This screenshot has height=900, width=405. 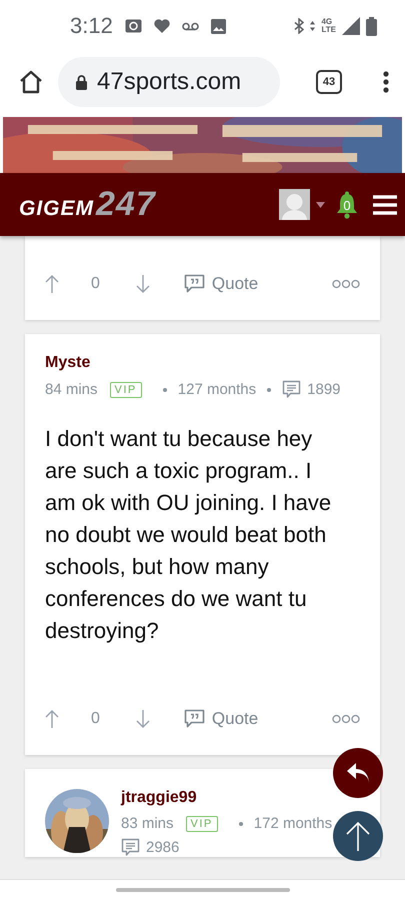 What do you see at coordinates (299, 26) in the screenshot?
I see `bluetooth-icon` at bounding box center [299, 26].